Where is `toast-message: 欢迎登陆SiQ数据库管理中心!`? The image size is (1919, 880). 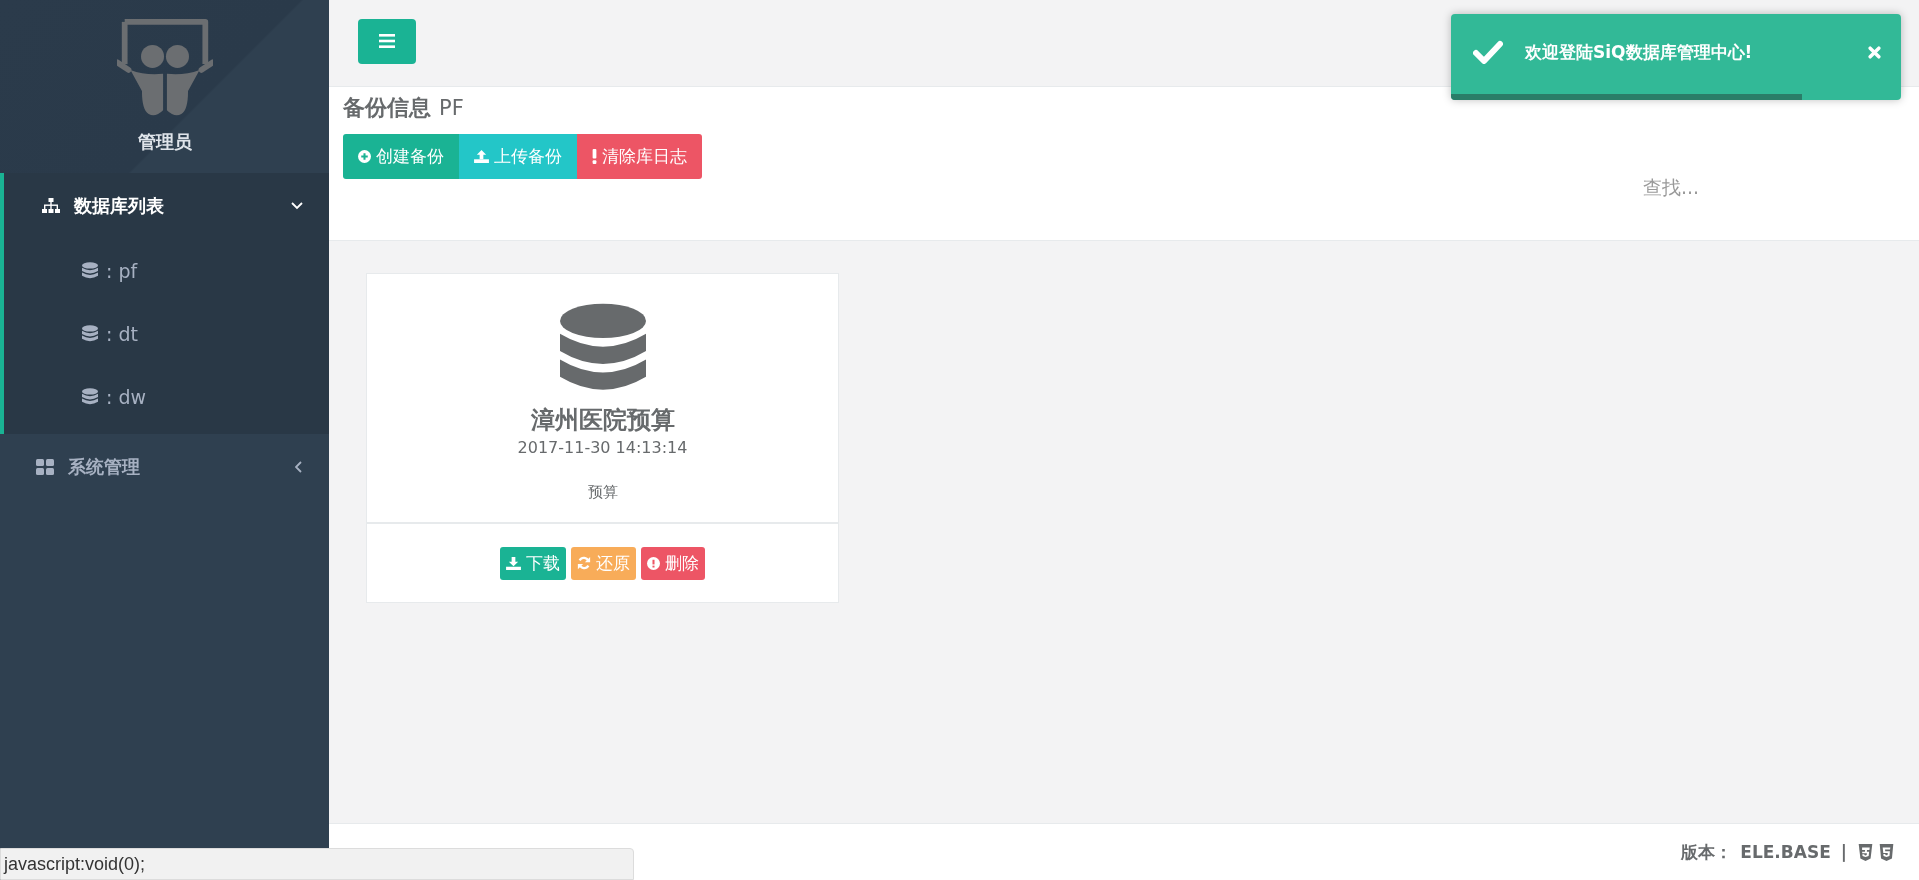
toast-message: 欢迎登陆SiQ数据库管理中心! is located at coordinates (1639, 52).